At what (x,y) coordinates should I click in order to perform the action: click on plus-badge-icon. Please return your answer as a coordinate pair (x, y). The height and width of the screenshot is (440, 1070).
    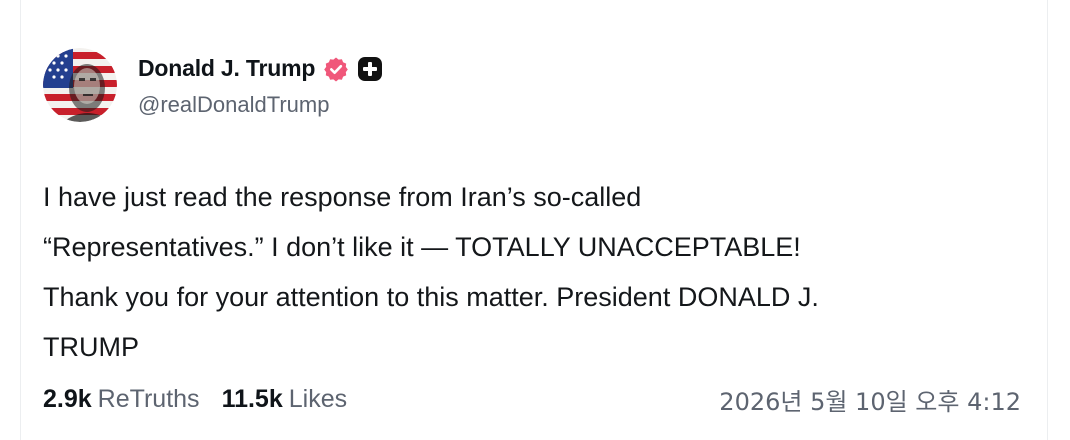
    Looking at the image, I should click on (370, 69).